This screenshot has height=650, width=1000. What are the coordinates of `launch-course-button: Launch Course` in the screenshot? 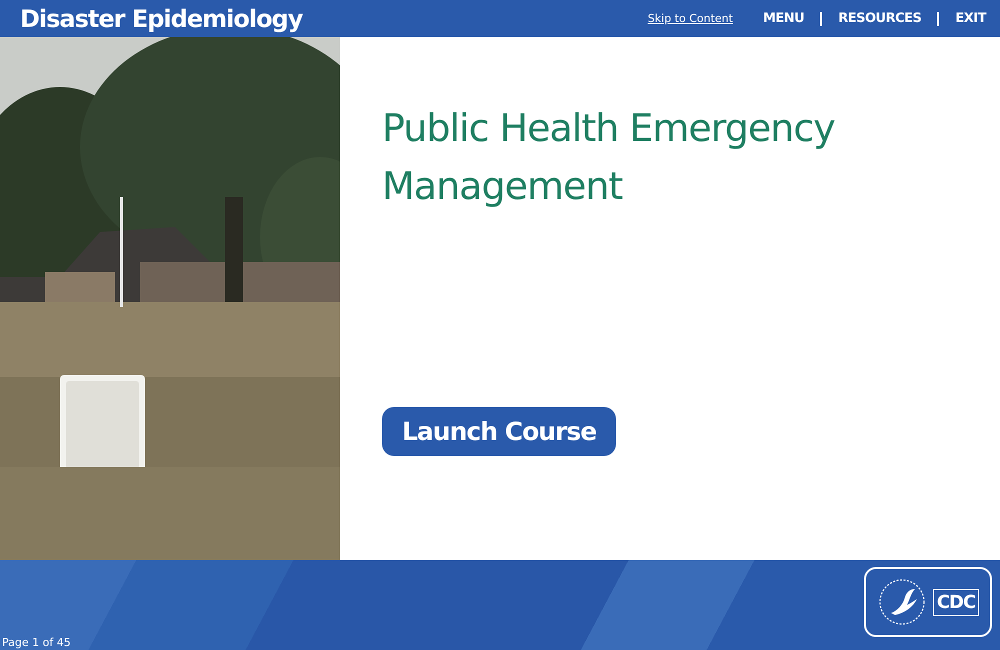 It's located at (499, 431).